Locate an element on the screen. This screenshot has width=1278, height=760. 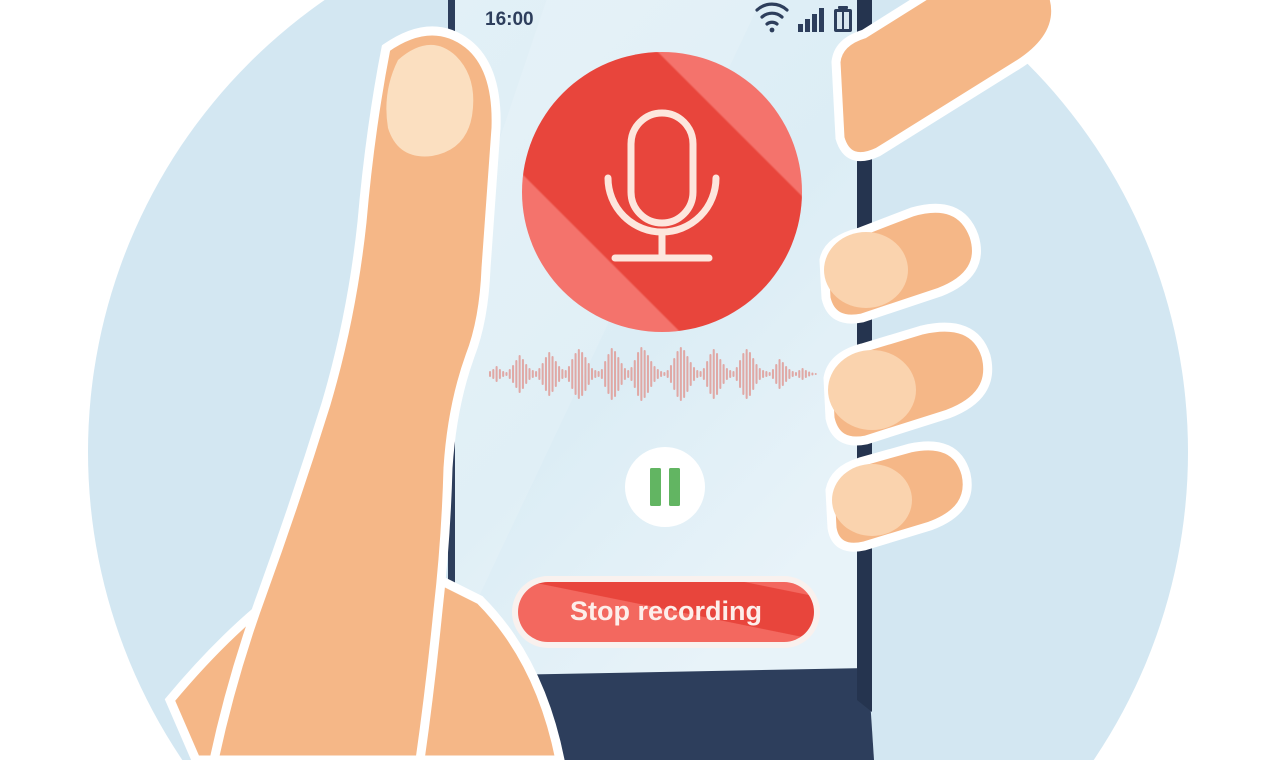
record-button-circle is located at coordinates (662, 192).